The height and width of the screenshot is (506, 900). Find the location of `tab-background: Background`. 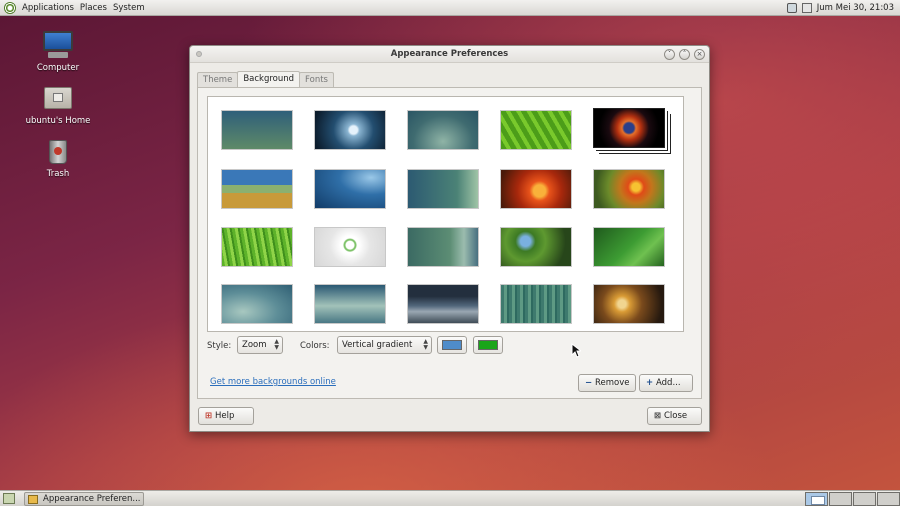

tab-background: Background is located at coordinates (269, 79).